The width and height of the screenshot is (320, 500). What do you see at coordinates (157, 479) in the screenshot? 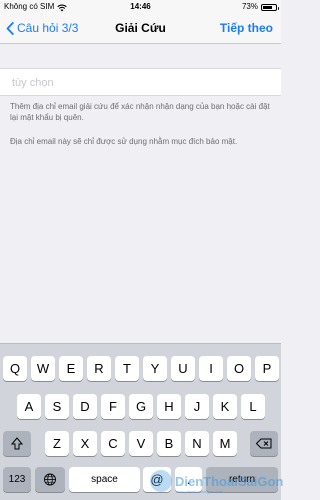
I see `at-key: @` at bounding box center [157, 479].